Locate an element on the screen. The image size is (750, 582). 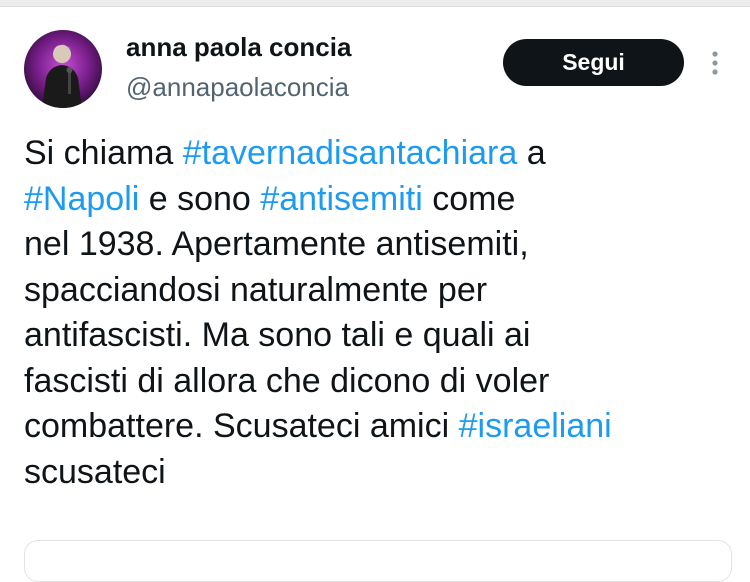
author-display-name: anna paola concia is located at coordinates (238, 47).